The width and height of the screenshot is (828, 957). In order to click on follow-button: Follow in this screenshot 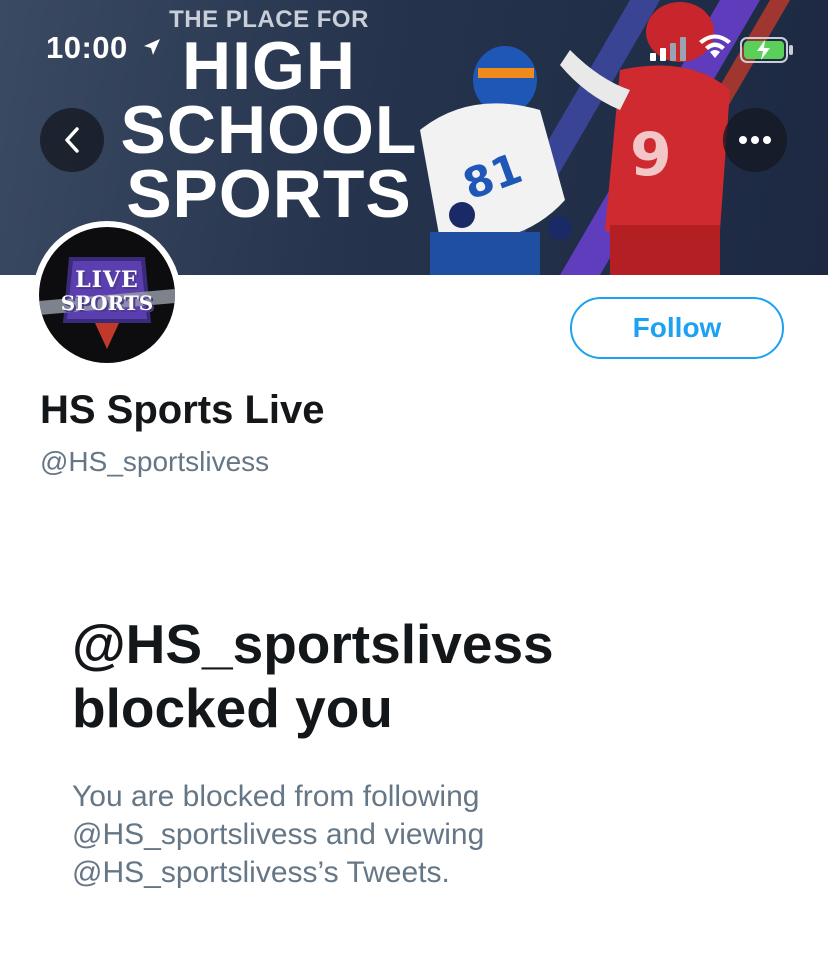, I will do `click(677, 328)`.